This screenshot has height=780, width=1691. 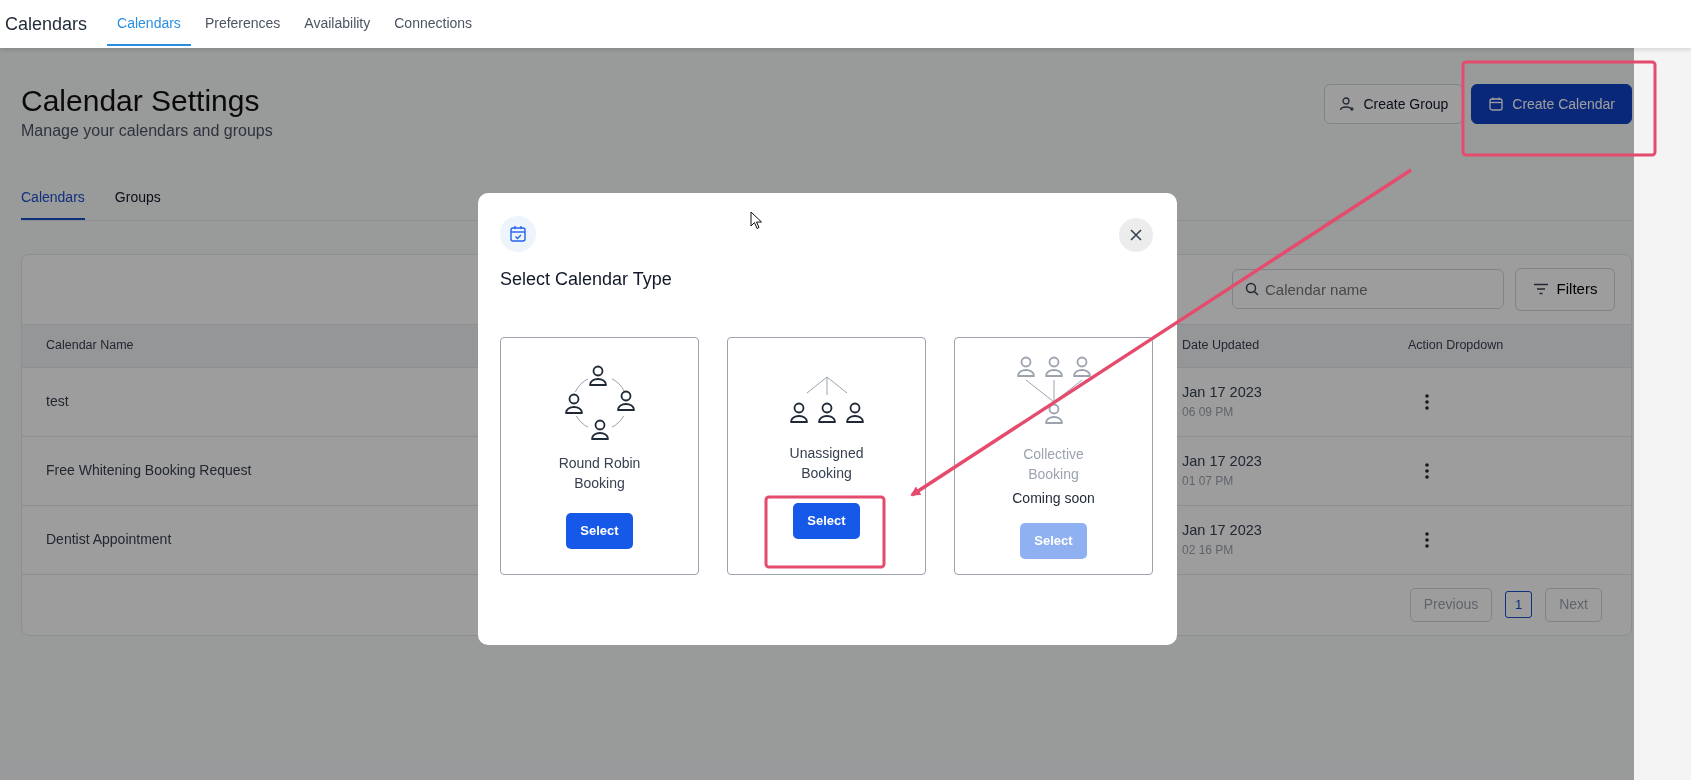 What do you see at coordinates (1208, 482) in the screenshot?
I see `time-text: 01 07 PM` at bounding box center [1208, 482].